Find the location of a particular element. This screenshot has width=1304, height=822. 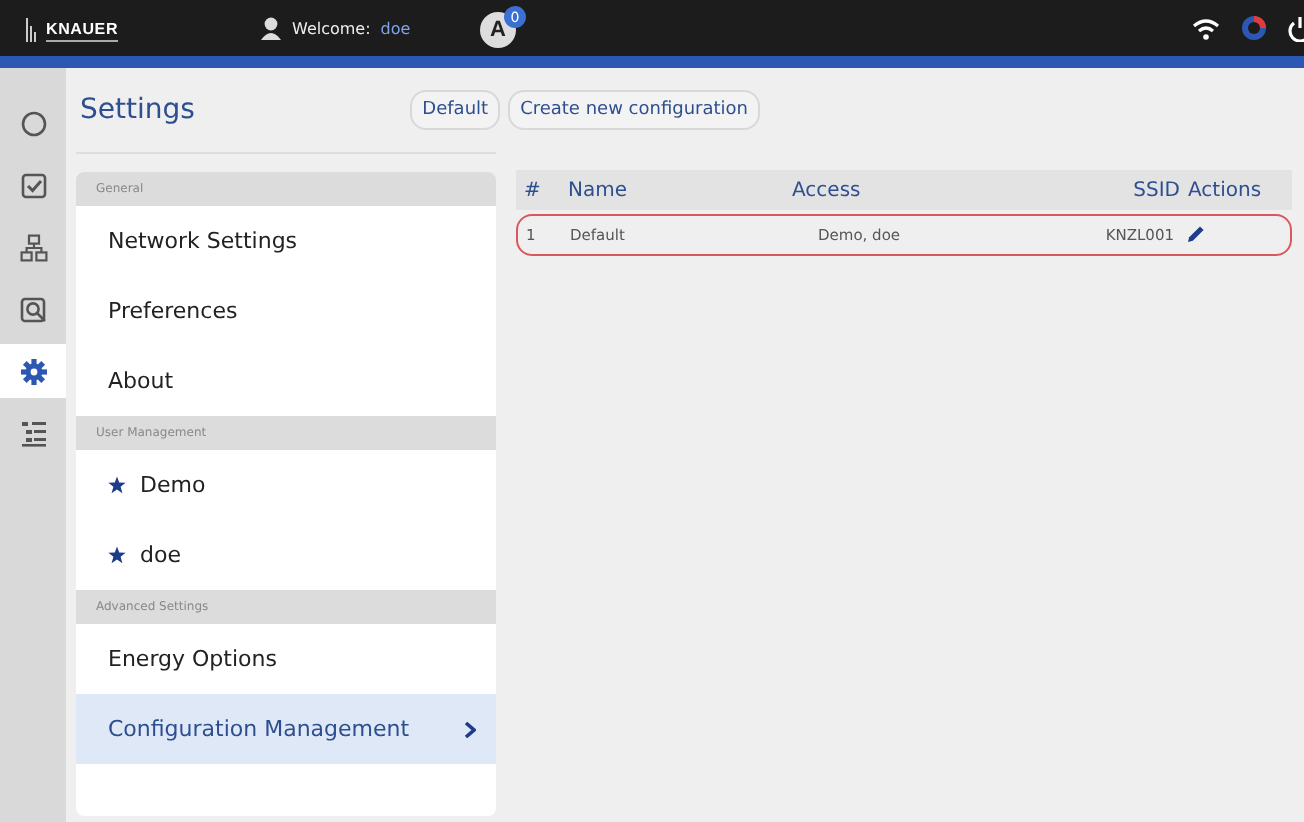

settings-item: Demo is located at coordinates (286, 485).